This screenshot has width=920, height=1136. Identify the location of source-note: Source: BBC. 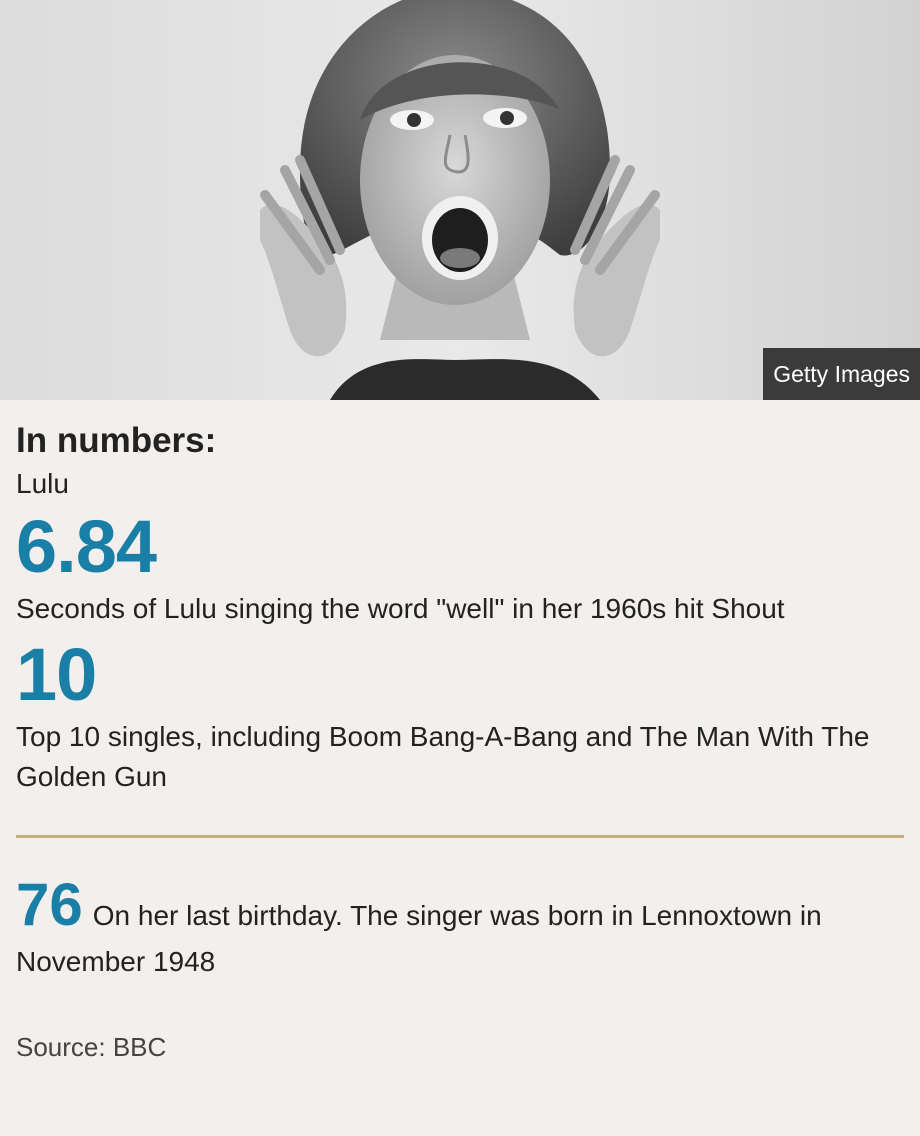
(91, 1047).